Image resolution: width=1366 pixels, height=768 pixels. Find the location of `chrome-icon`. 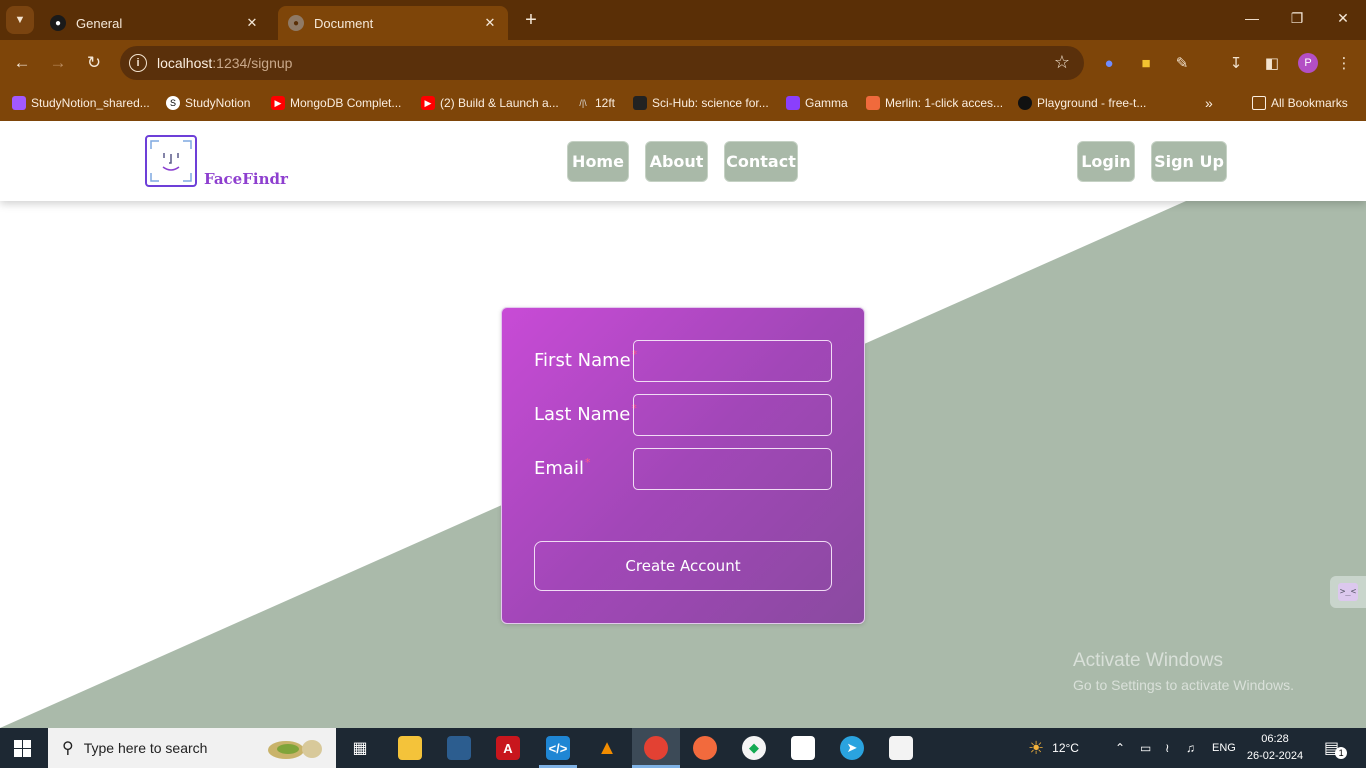

chrome-icon is located at coordinates (656, 748).